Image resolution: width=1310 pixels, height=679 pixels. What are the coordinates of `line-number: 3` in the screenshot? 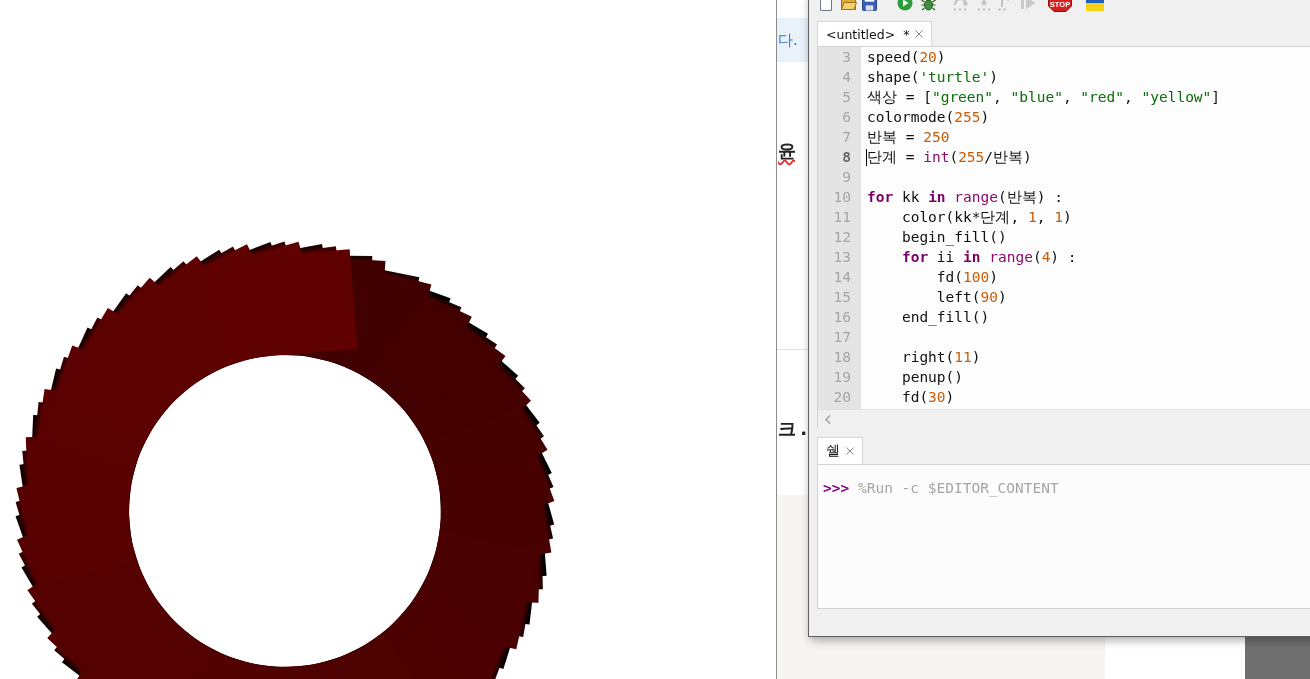 It's located at (846, 57).